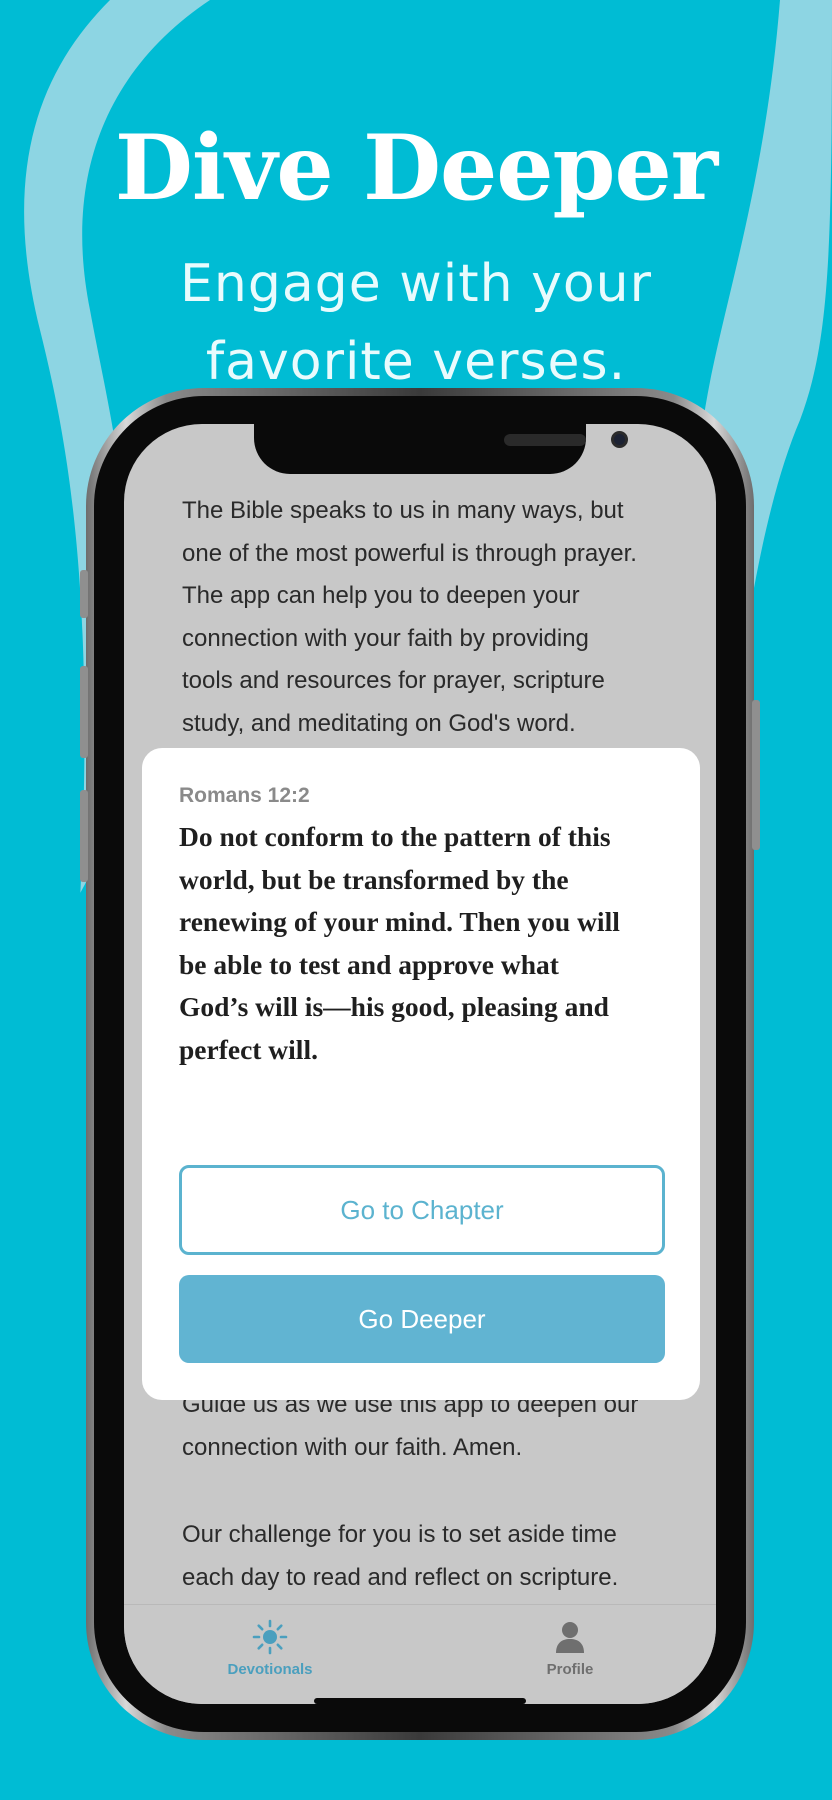 The height and width of the screenshot is (1800, 832). I want to click on home-indicator, so click(420, 1701).